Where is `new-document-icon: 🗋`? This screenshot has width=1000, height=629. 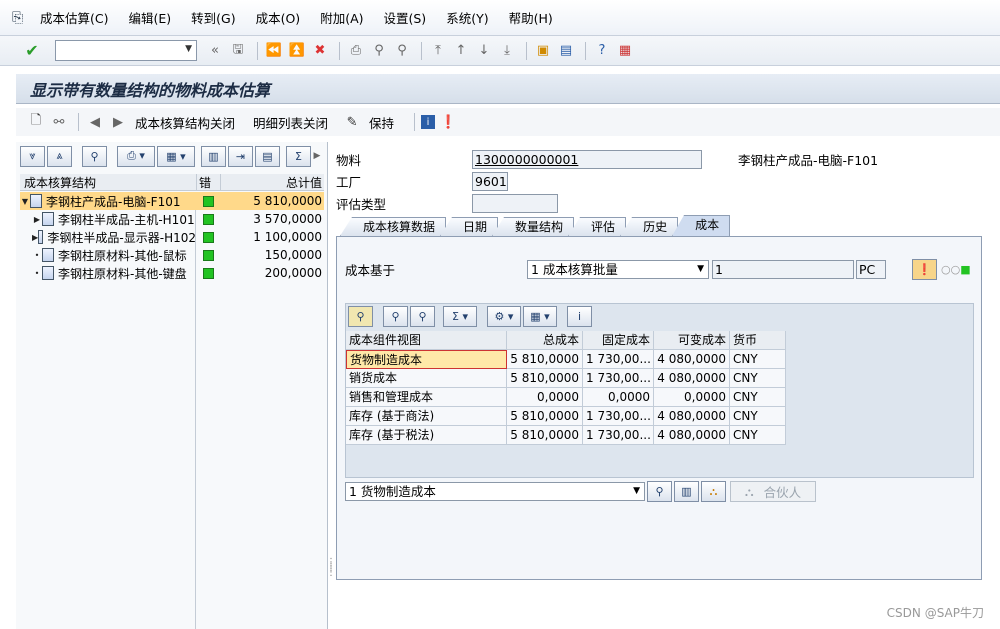
new-document-icon: 🗋 is located at coordinates (36, 122).